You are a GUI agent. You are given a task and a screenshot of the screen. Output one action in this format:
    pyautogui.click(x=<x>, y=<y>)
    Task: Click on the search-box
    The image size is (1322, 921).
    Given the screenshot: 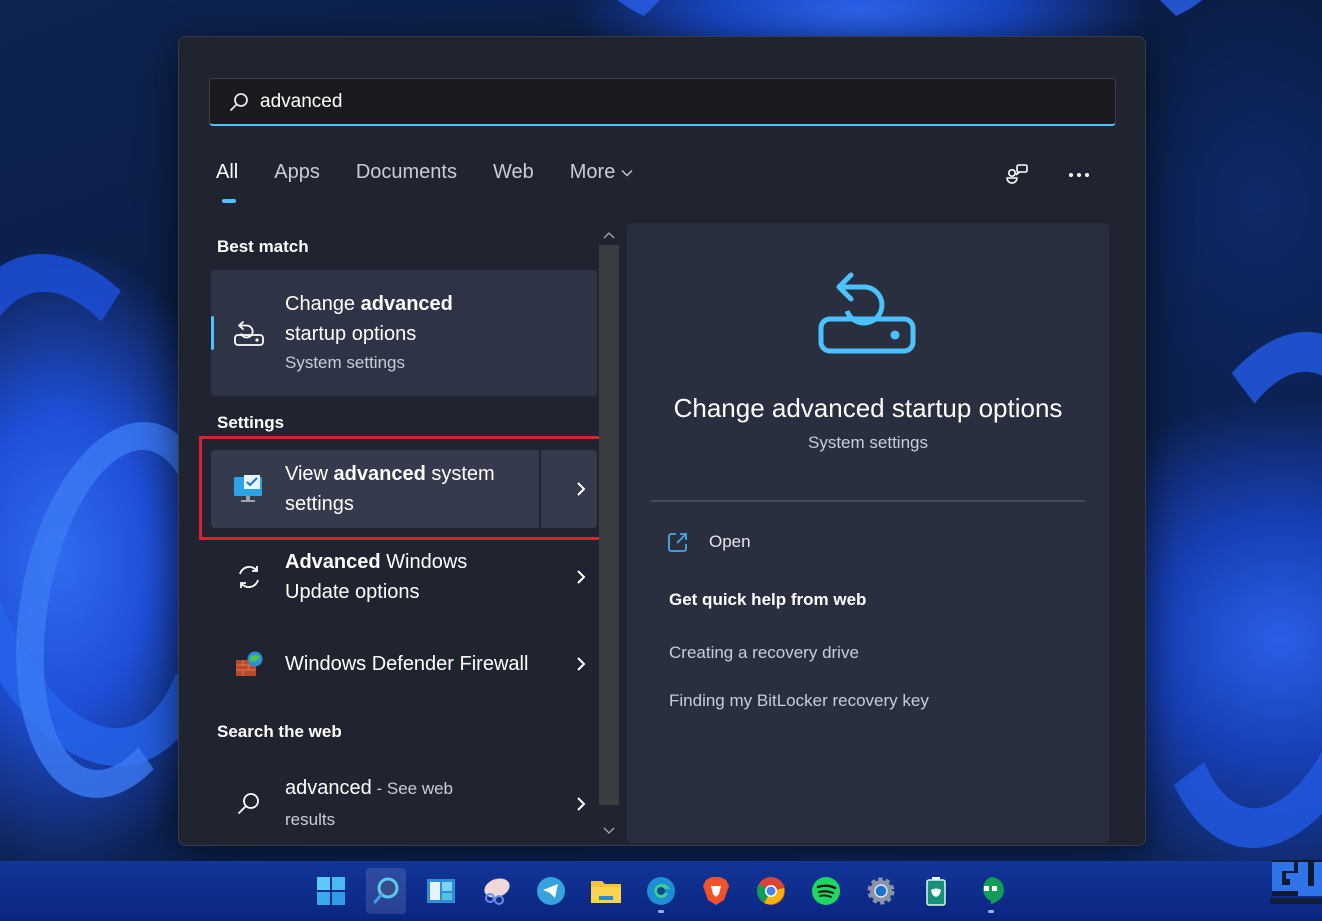 What is the action you would take?
    pyautogui.click(x=662, y=102)
    